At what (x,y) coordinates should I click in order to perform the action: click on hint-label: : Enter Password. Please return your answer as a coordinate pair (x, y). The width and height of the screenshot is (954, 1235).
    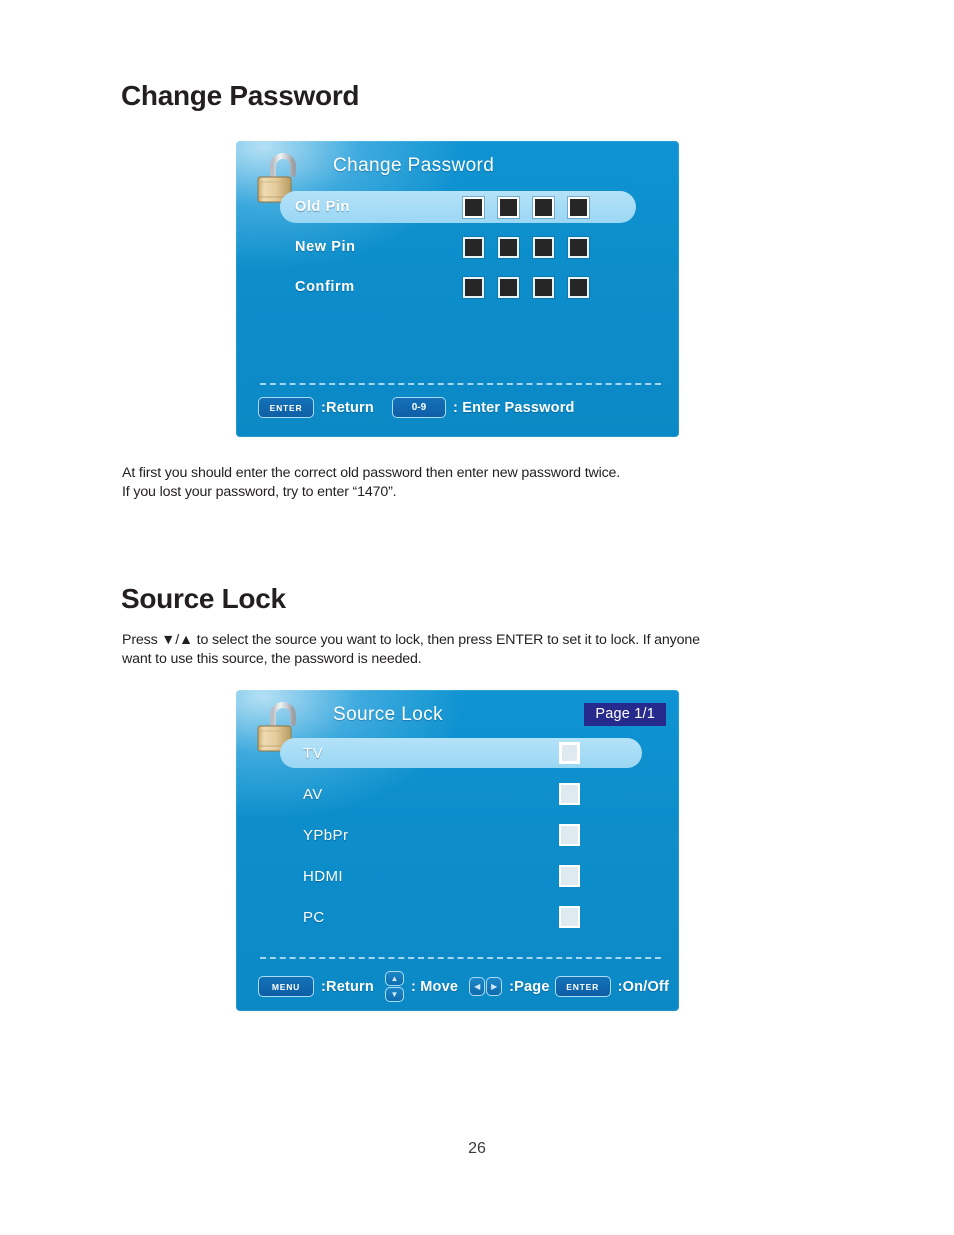
    Looking at the image, I should click on (513, 407).